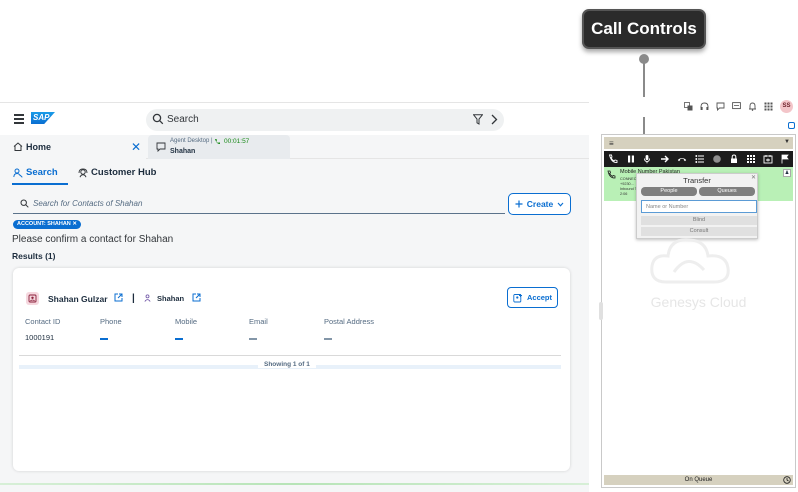 The height and width of the screenshot is (492, 798). What do you see at coordinates (753, 177) in the screenshot?
I see `close-icon: ✕` at bounding box center [753, 177].